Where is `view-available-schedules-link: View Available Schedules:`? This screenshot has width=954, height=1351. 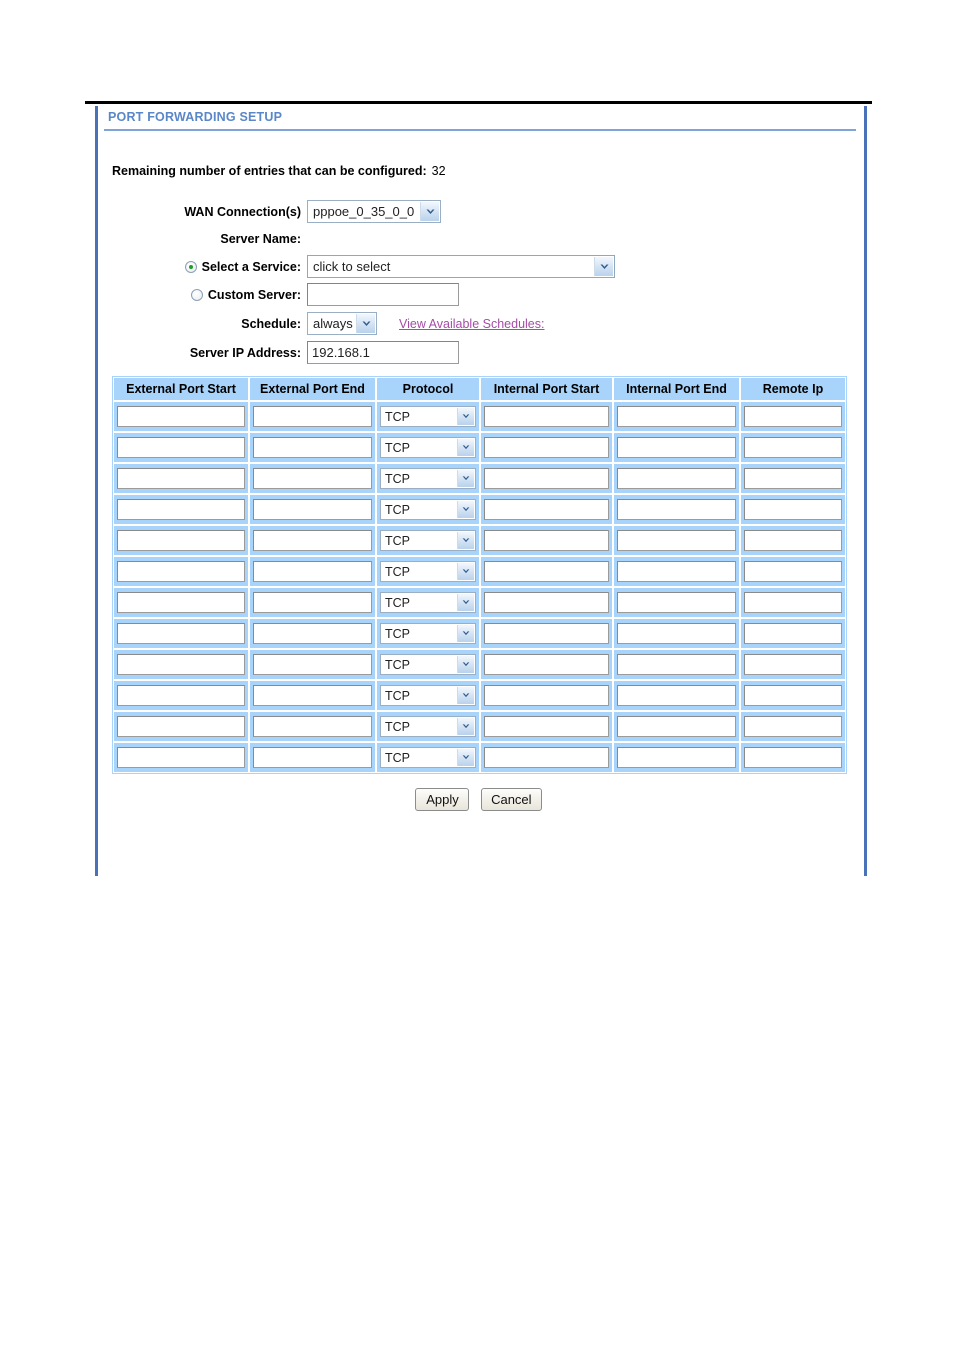
view-available-schedules-link: View Available Schedules: is located at coordinates (471, 324).